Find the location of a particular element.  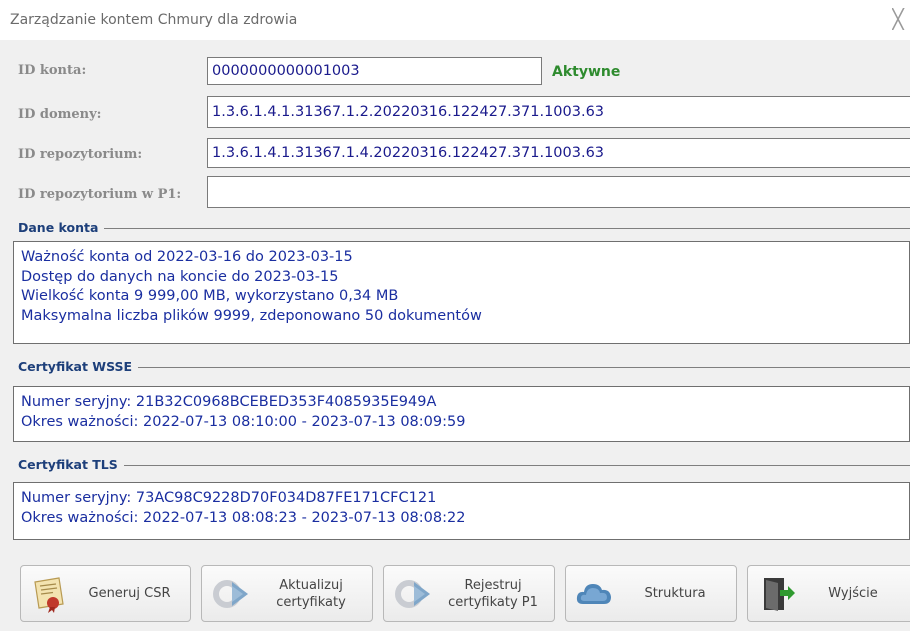

account-id-label: ID konta: is located at coordinates (52, 70).